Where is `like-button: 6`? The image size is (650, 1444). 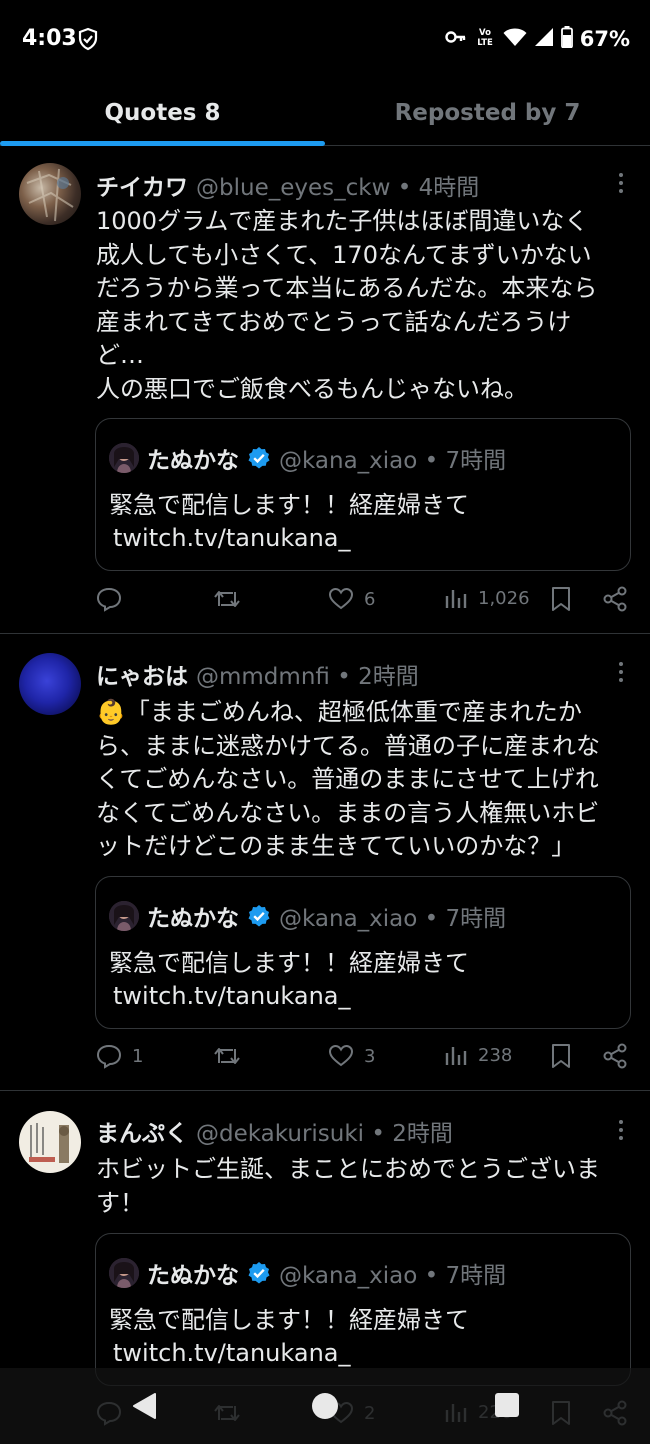 like-button: 6 is located at coordinates (351, 599).